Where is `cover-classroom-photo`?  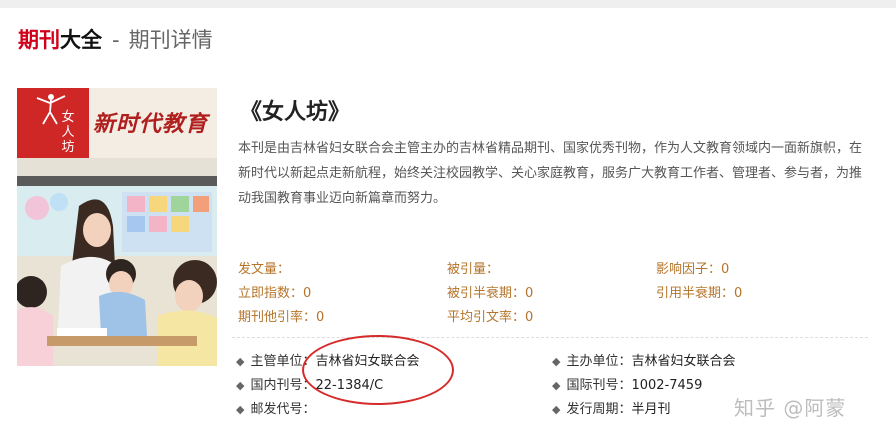
cover-classroom-photo is located at coordinates (117, 276).